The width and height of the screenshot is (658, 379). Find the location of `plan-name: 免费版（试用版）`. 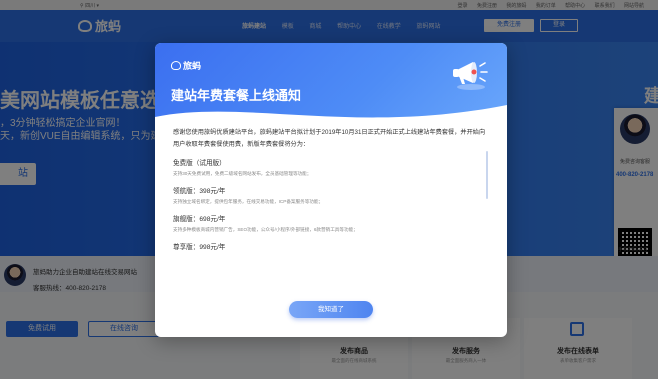

plan-name: 免费版（试用版） is located at coordinates (199, 163).